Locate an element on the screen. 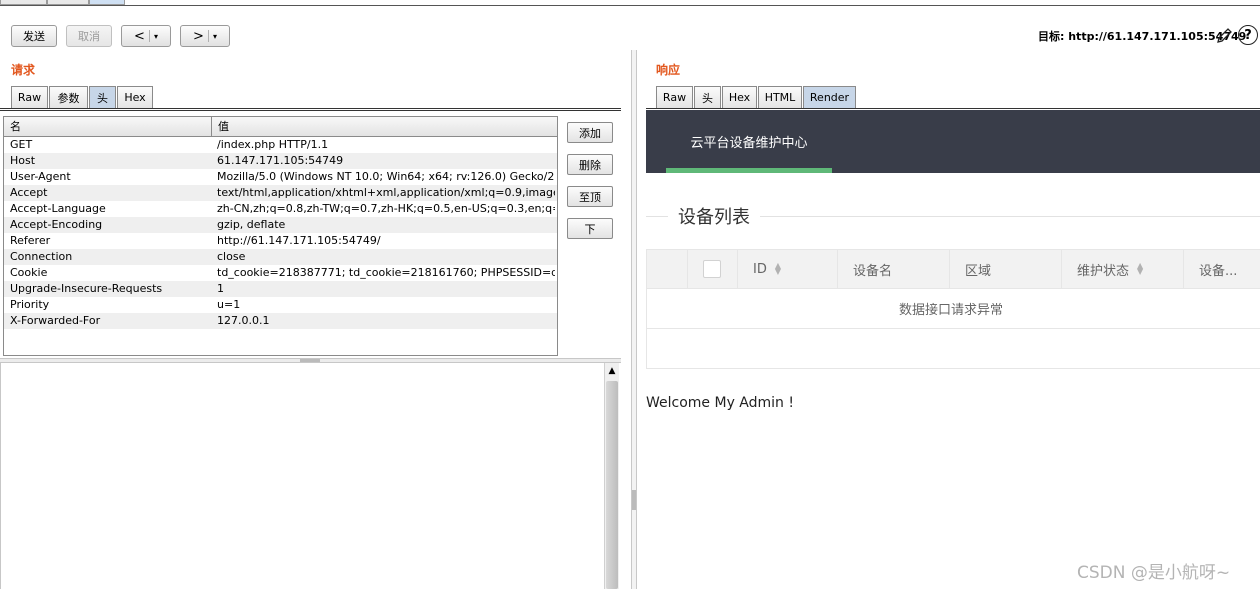 The image size is (1260, 589). tab-underline is located at coordinates (310, 109).